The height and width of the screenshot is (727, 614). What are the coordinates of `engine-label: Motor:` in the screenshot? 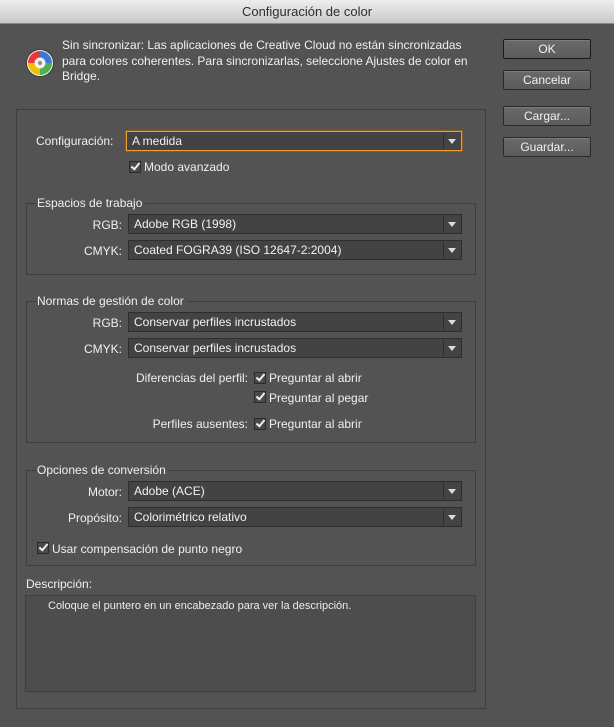 It's located at (104, 492).